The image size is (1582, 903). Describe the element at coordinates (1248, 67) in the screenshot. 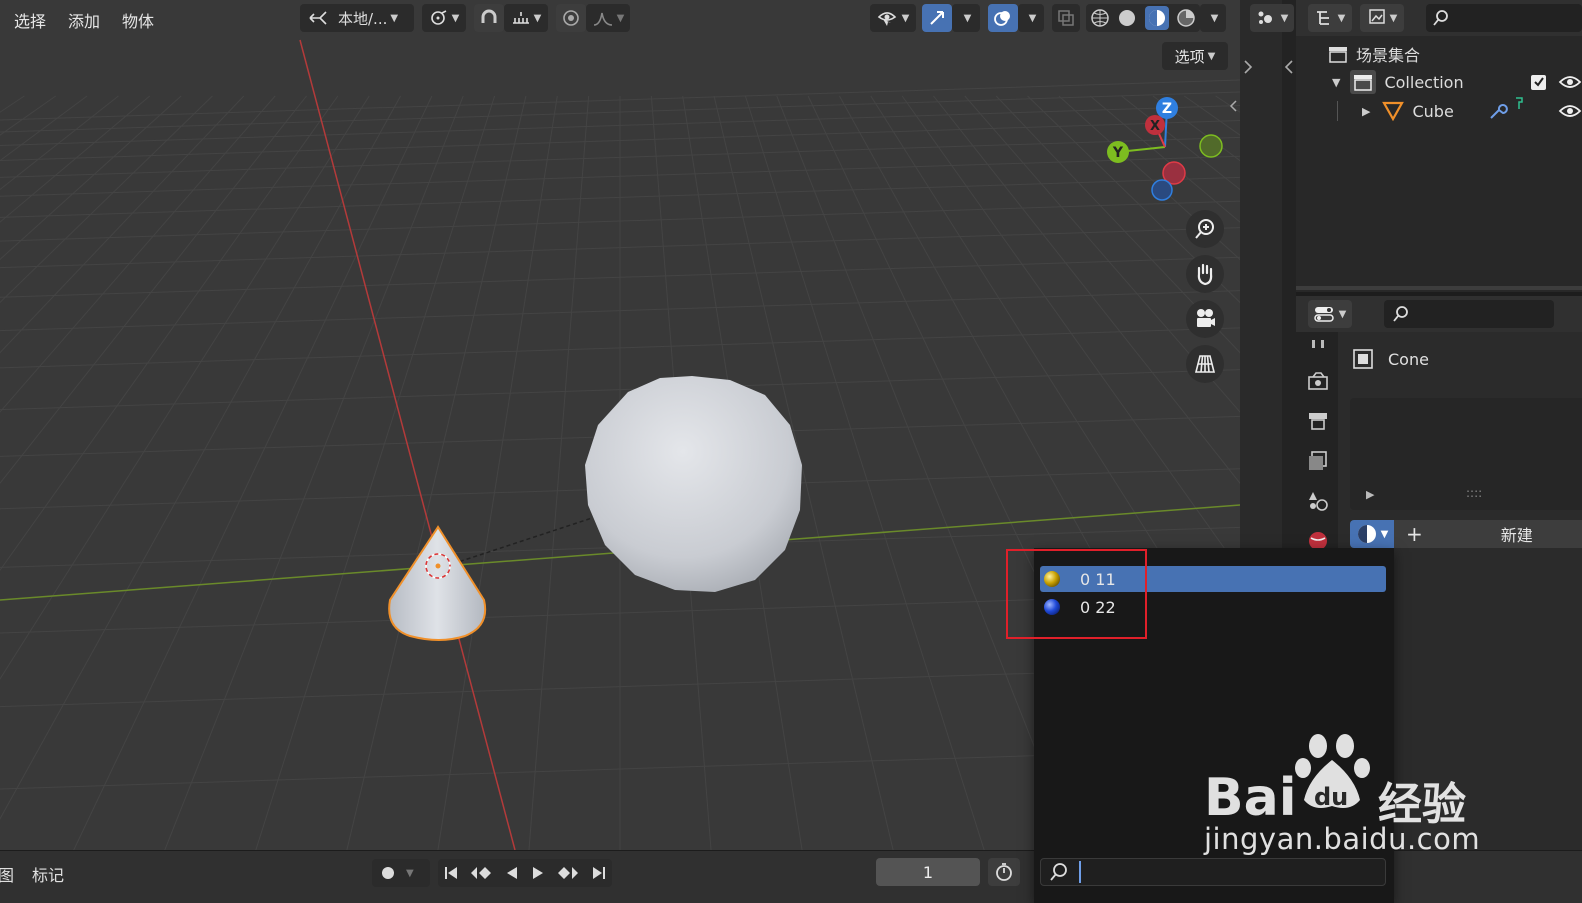

I see `chevron-right-icon` at that location.